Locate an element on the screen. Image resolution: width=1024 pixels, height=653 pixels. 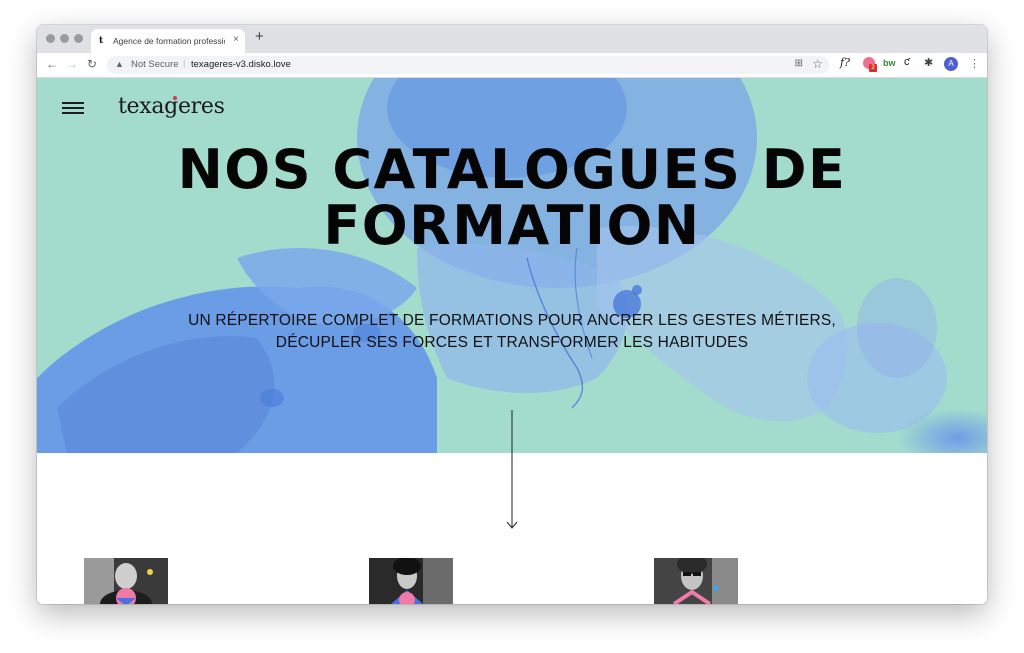
scroll-down-arrow-icon is located at coordinates (512, 470).